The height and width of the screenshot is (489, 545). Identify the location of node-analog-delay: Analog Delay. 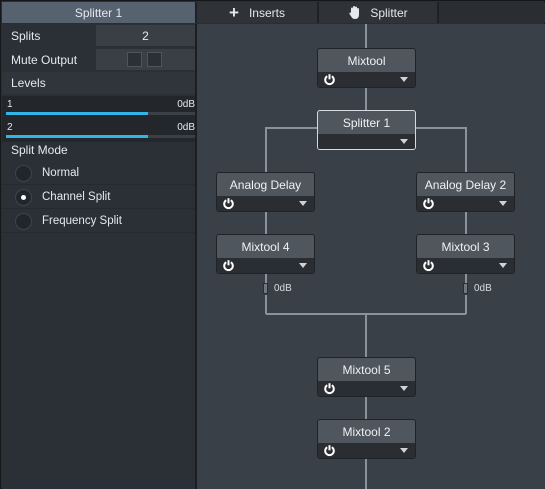
(265, 192).